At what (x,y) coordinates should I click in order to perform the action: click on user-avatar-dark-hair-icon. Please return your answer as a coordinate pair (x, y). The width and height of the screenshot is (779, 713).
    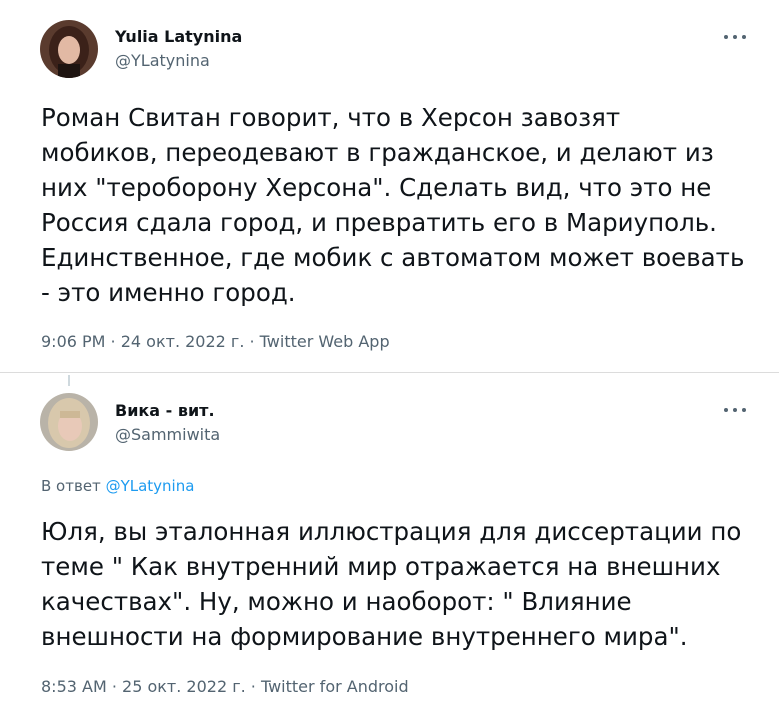
    Looking at the image, I should click on (69, 49).